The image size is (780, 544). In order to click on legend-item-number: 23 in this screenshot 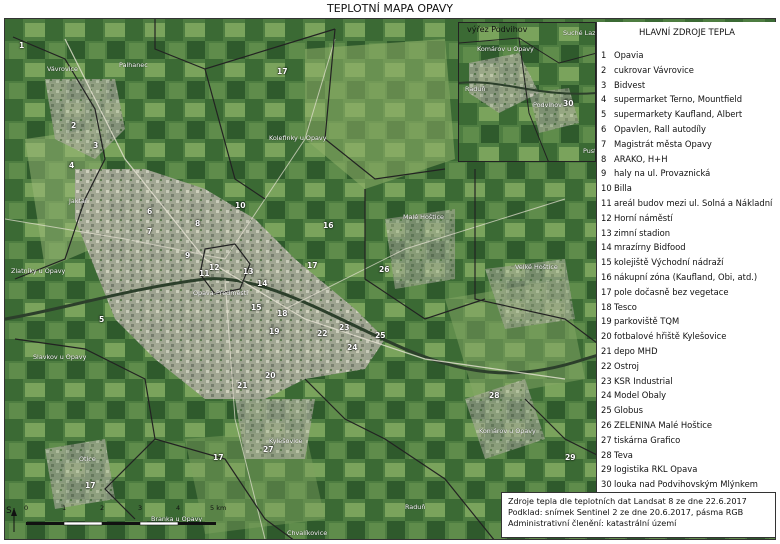, I will do `click(606, 380)`.